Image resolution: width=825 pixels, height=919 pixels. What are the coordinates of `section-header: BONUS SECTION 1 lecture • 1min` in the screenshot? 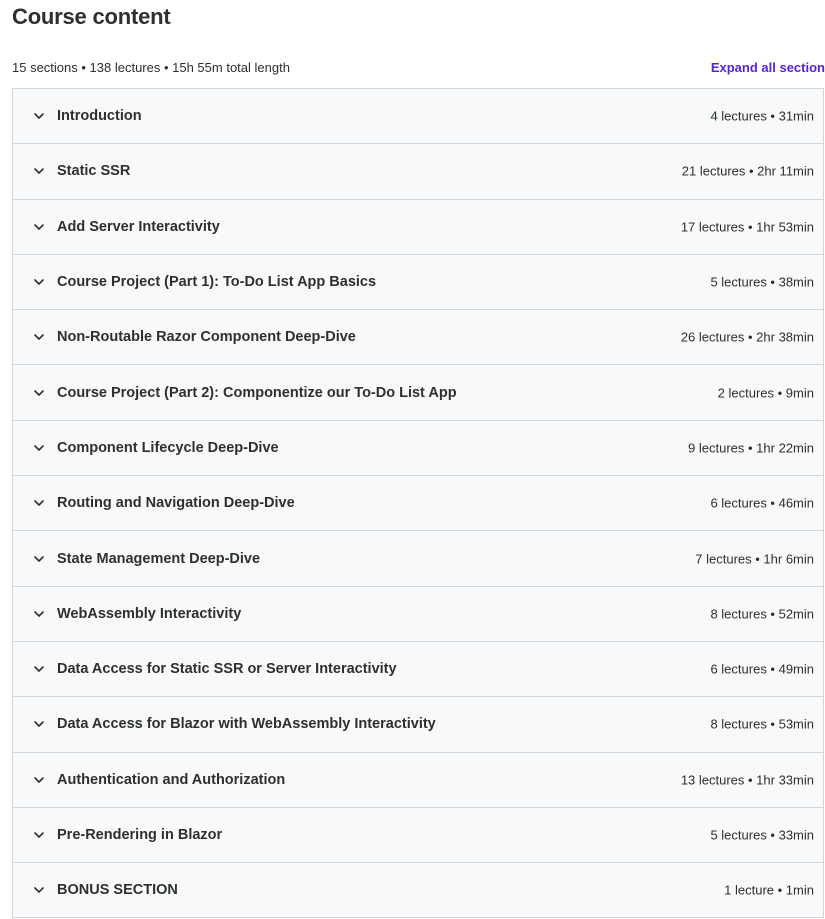 It's located at (418, 891).